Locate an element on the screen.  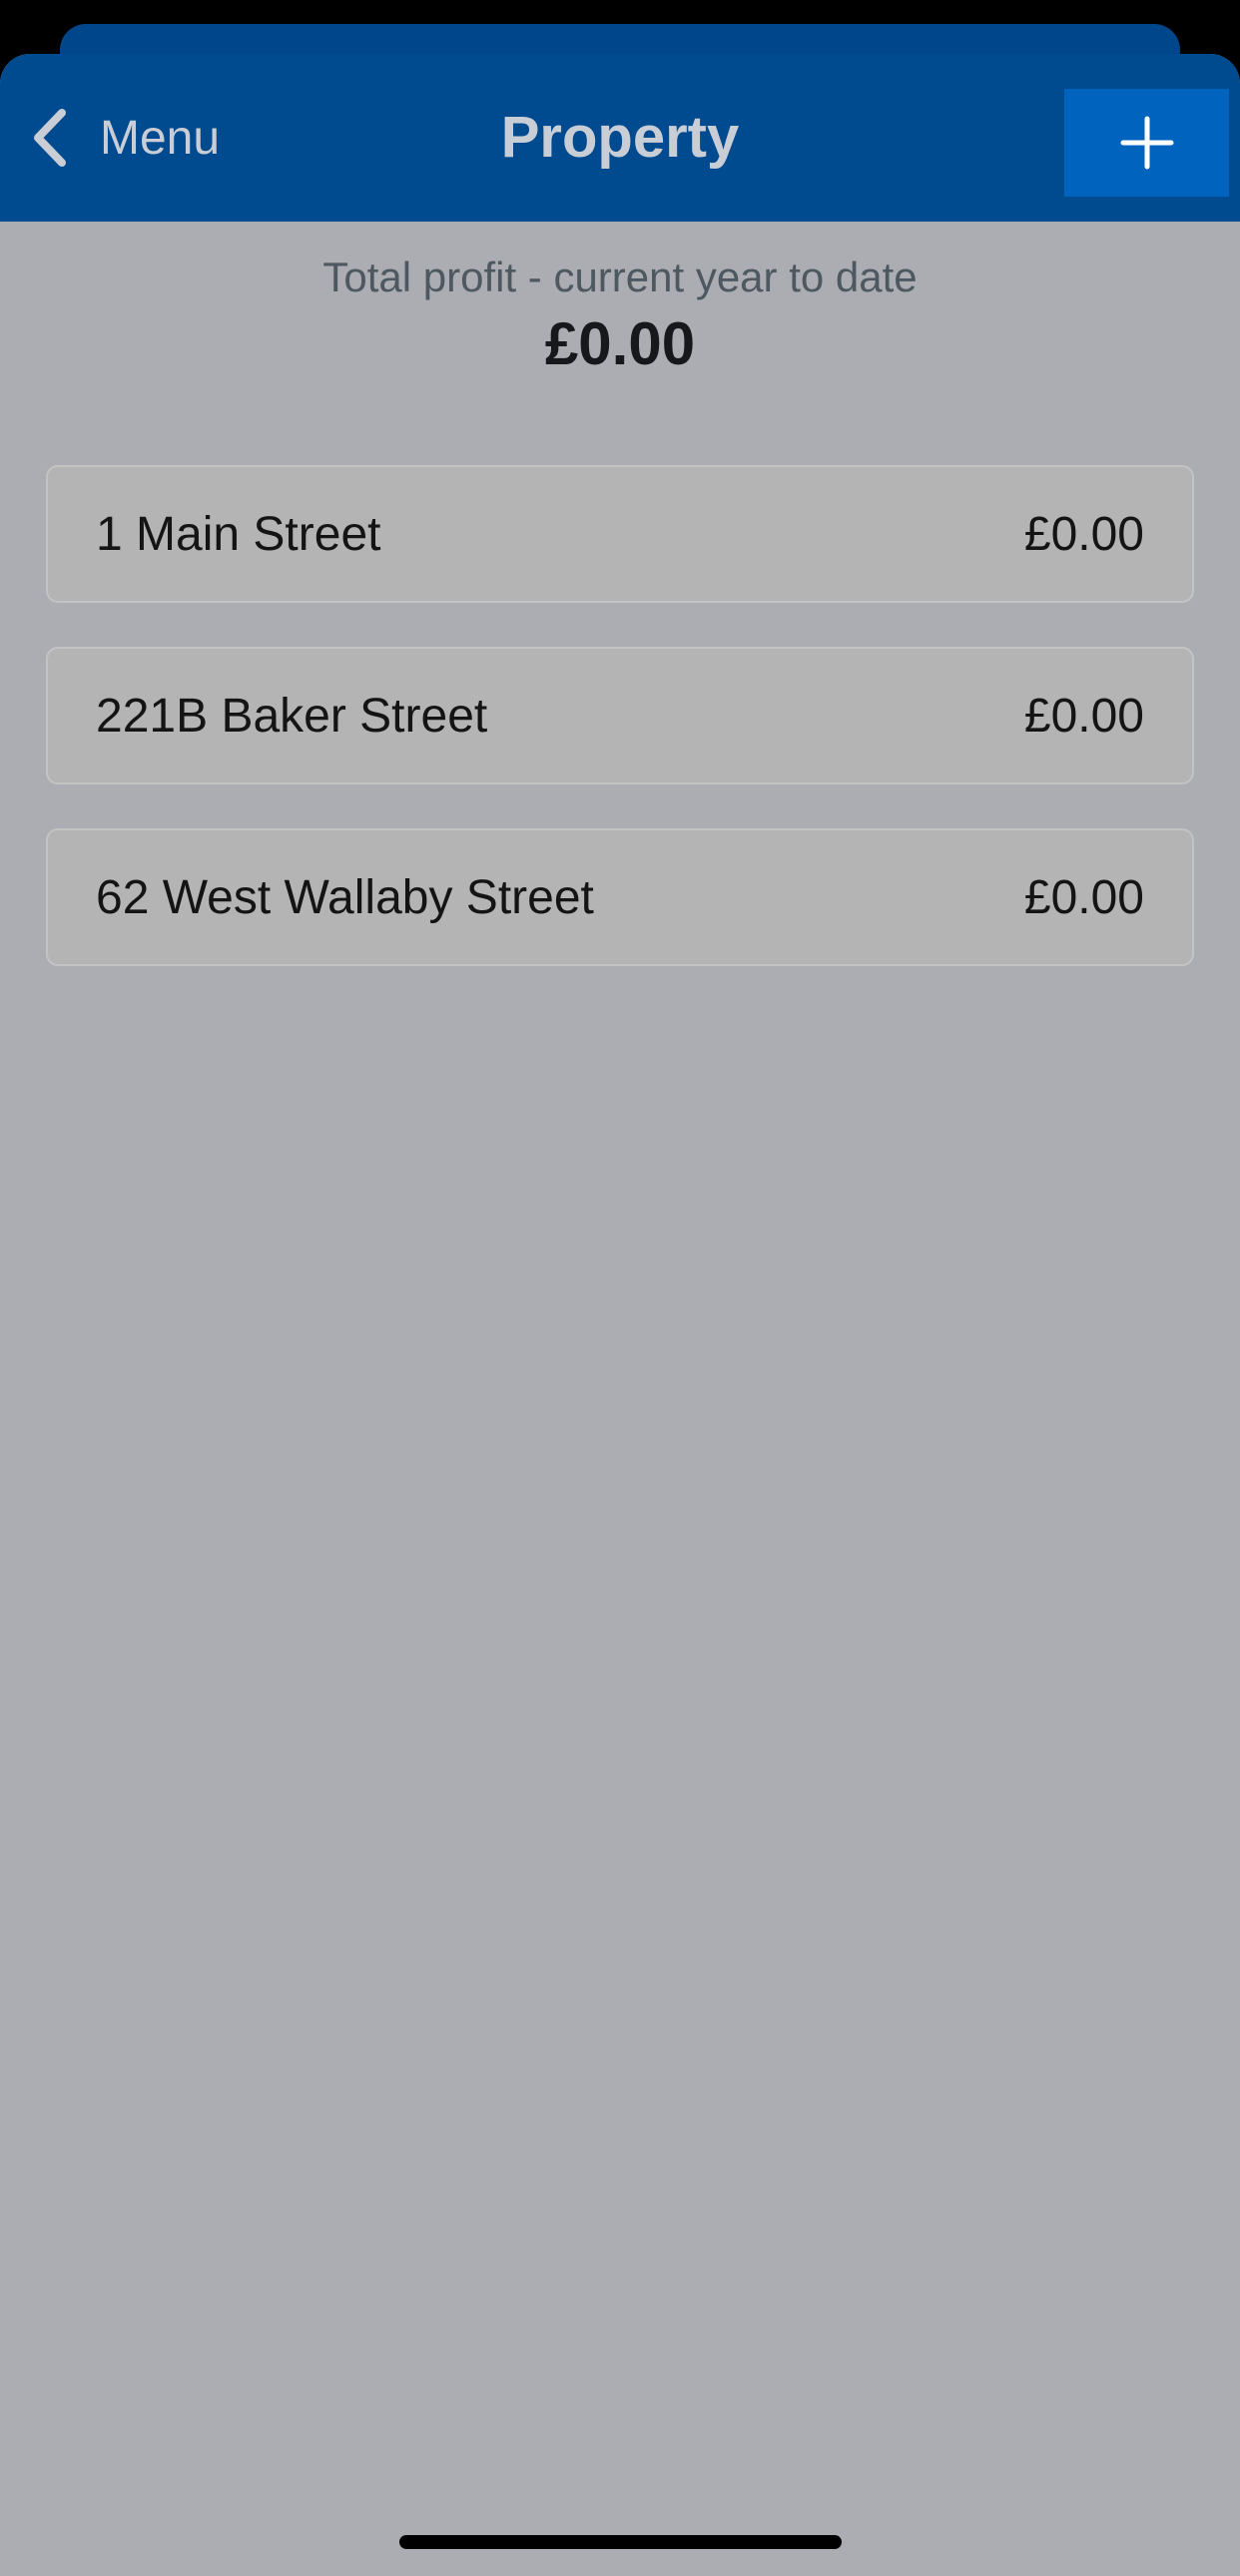
plus-icon is located at coordinates (1146, 143).